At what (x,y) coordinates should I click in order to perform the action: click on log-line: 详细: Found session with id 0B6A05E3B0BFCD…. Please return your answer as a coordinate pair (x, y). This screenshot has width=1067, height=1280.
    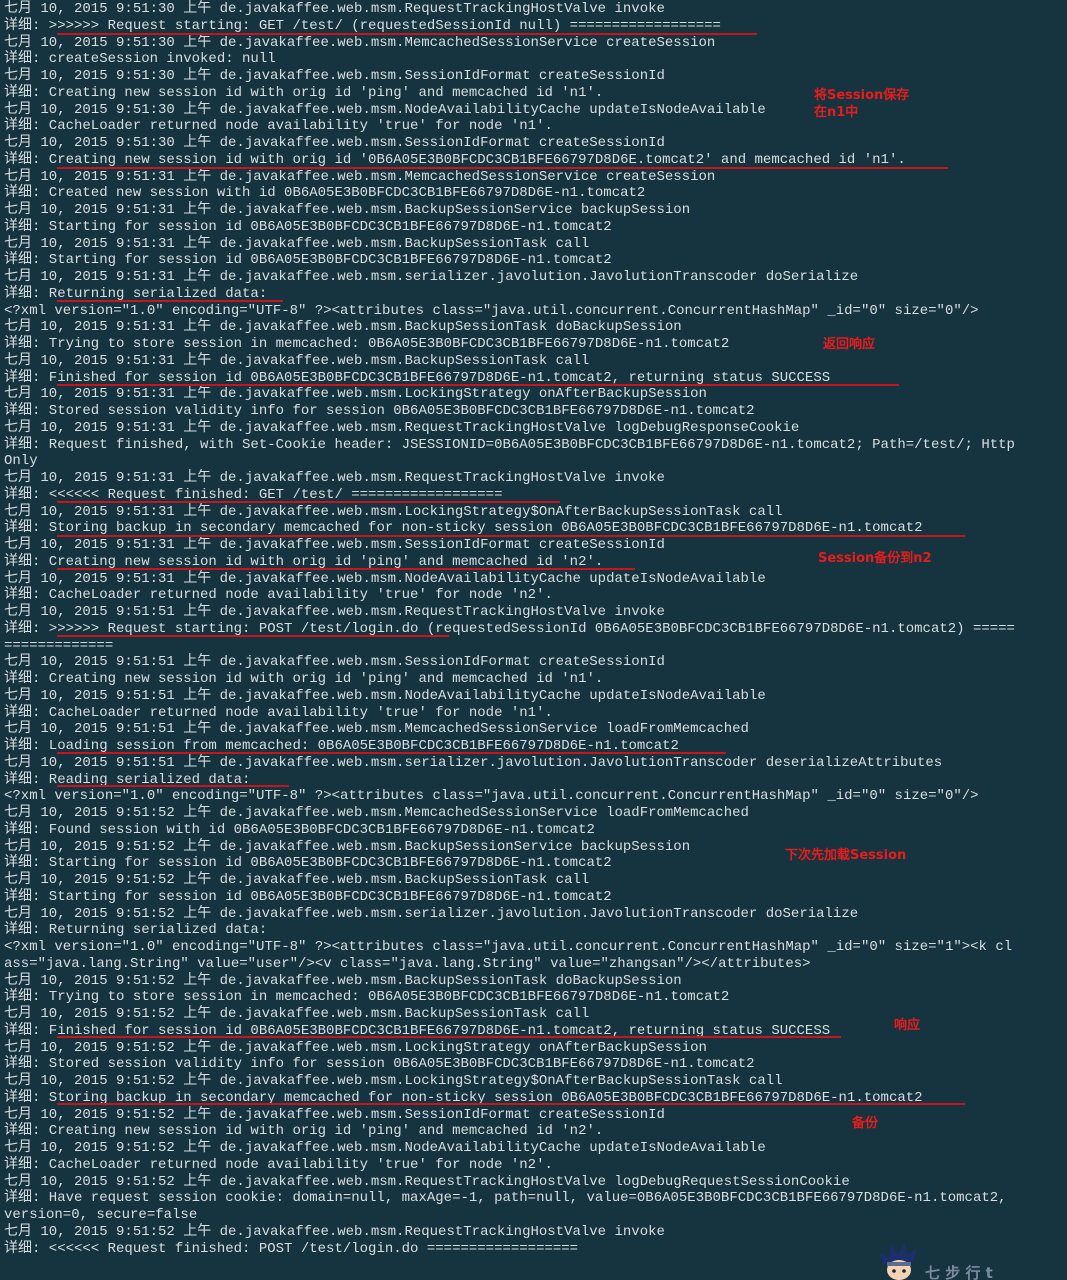
    Looking at the image, I should click on (299, 829).